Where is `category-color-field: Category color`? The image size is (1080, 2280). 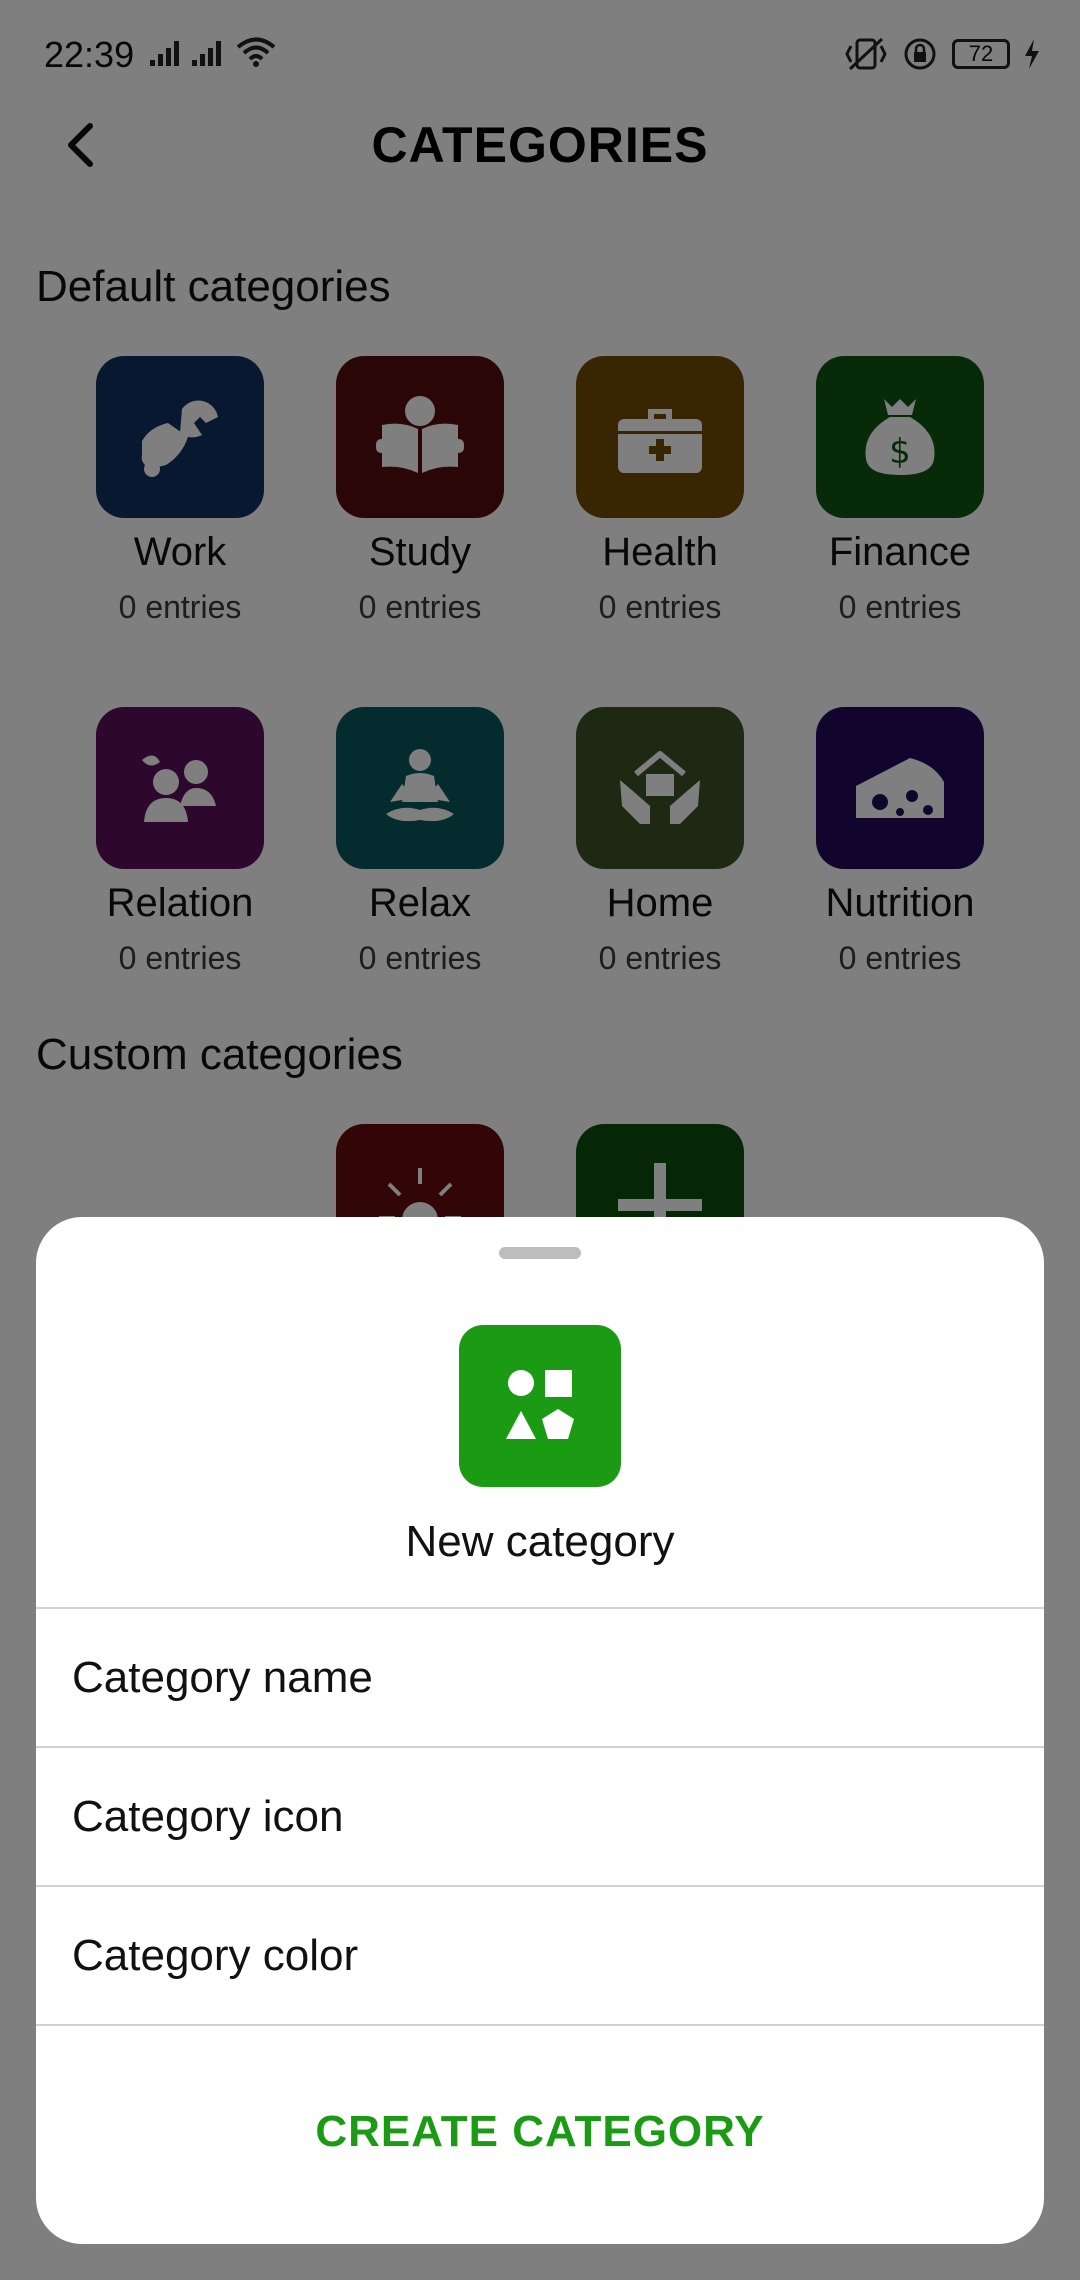
category-color-field: Category color is located at coordinates (540, 1955).